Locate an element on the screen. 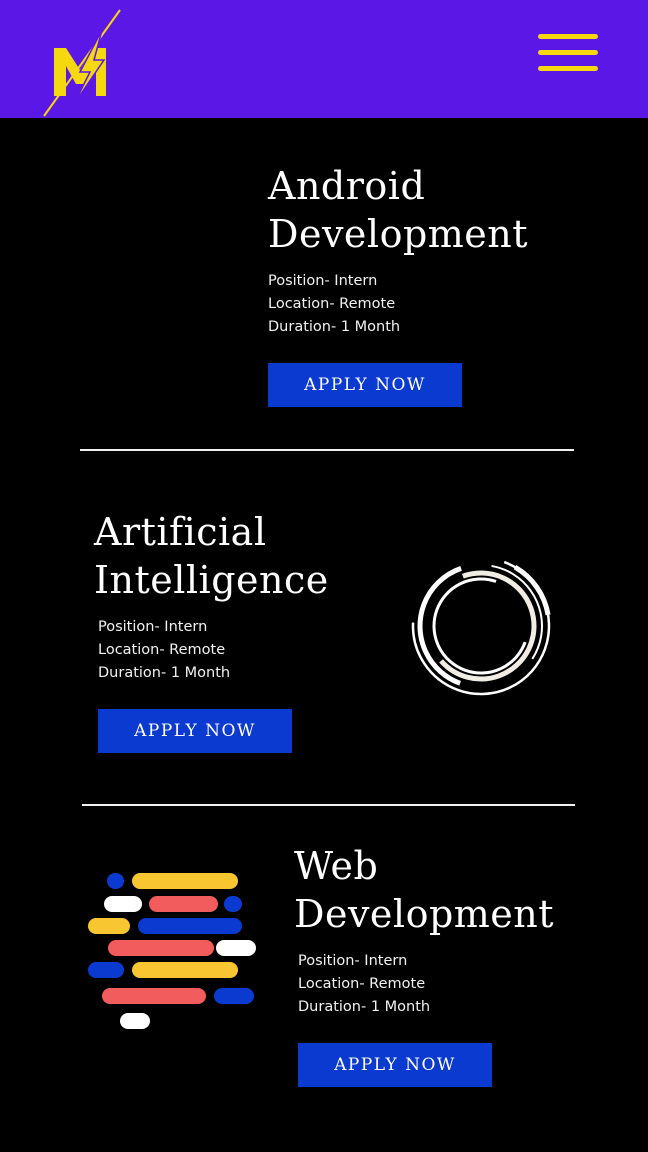  lightning-m-logo-icon is located at coordinates (82, 63).